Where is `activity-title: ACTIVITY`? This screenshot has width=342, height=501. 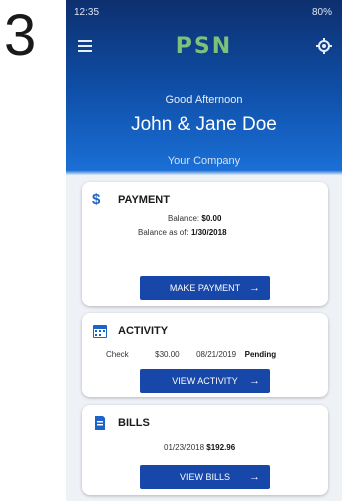
activity-title: ACTIVITY is located at coordinates (143, 331).